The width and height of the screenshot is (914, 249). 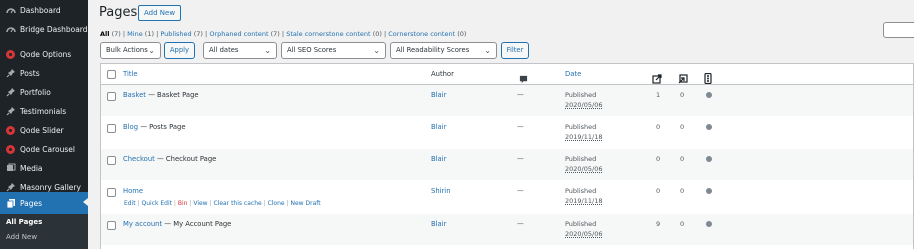 What do you see at coordinates (44, 231) in the screenshot?
I see `pages-submenu: All Pages Add New` at bounding box center [44, 231].